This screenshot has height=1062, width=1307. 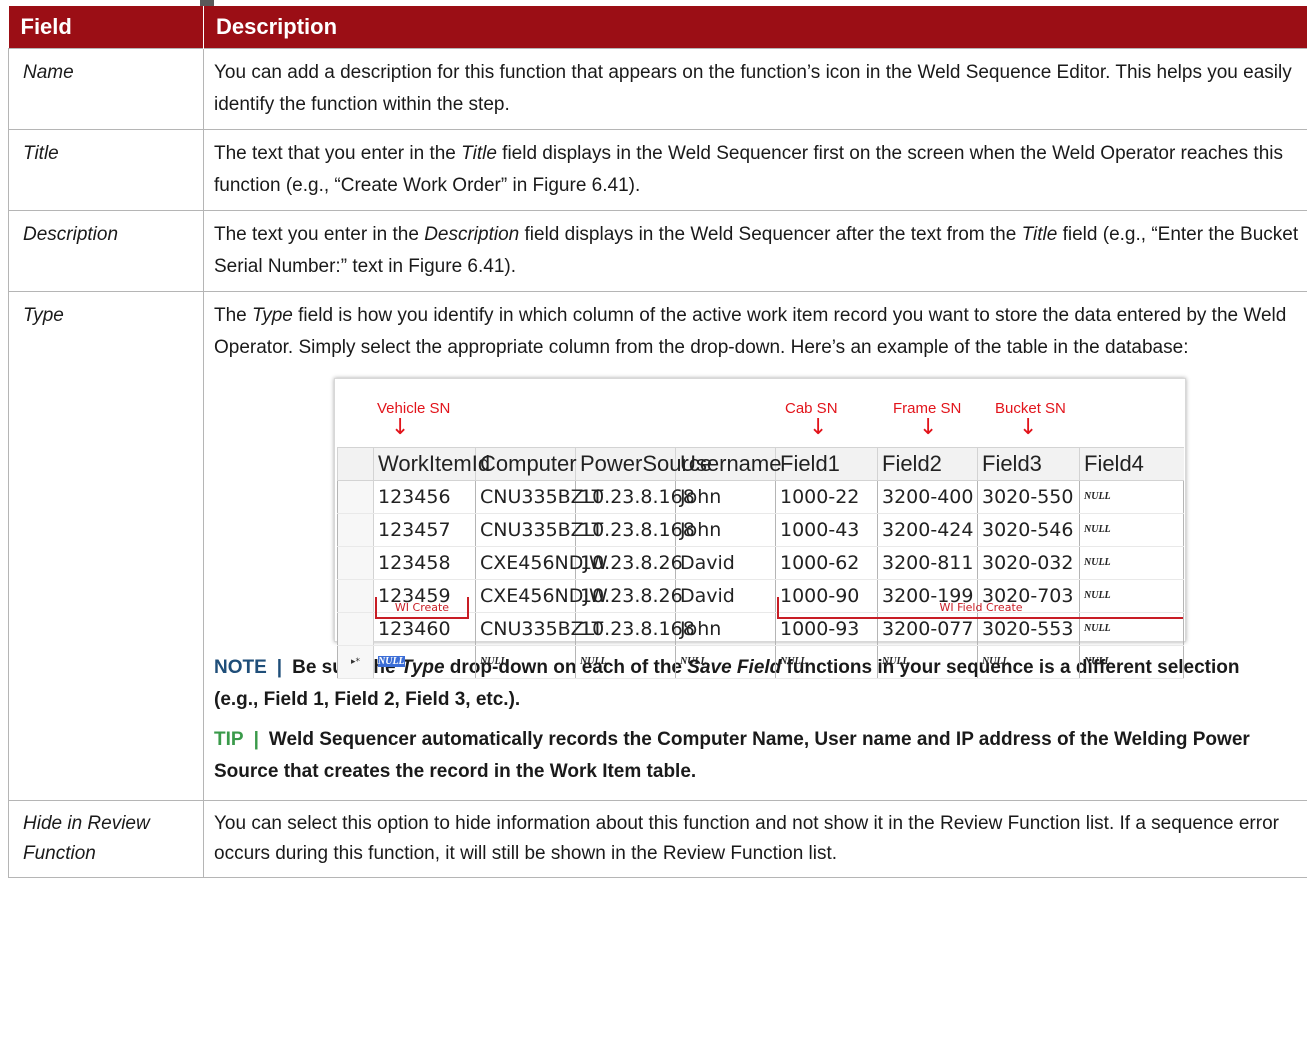 What do you see at coordinates (826, 530) in the screenshot?
I see `grid-cell: 1000-43` at bounding box center [826, 530].